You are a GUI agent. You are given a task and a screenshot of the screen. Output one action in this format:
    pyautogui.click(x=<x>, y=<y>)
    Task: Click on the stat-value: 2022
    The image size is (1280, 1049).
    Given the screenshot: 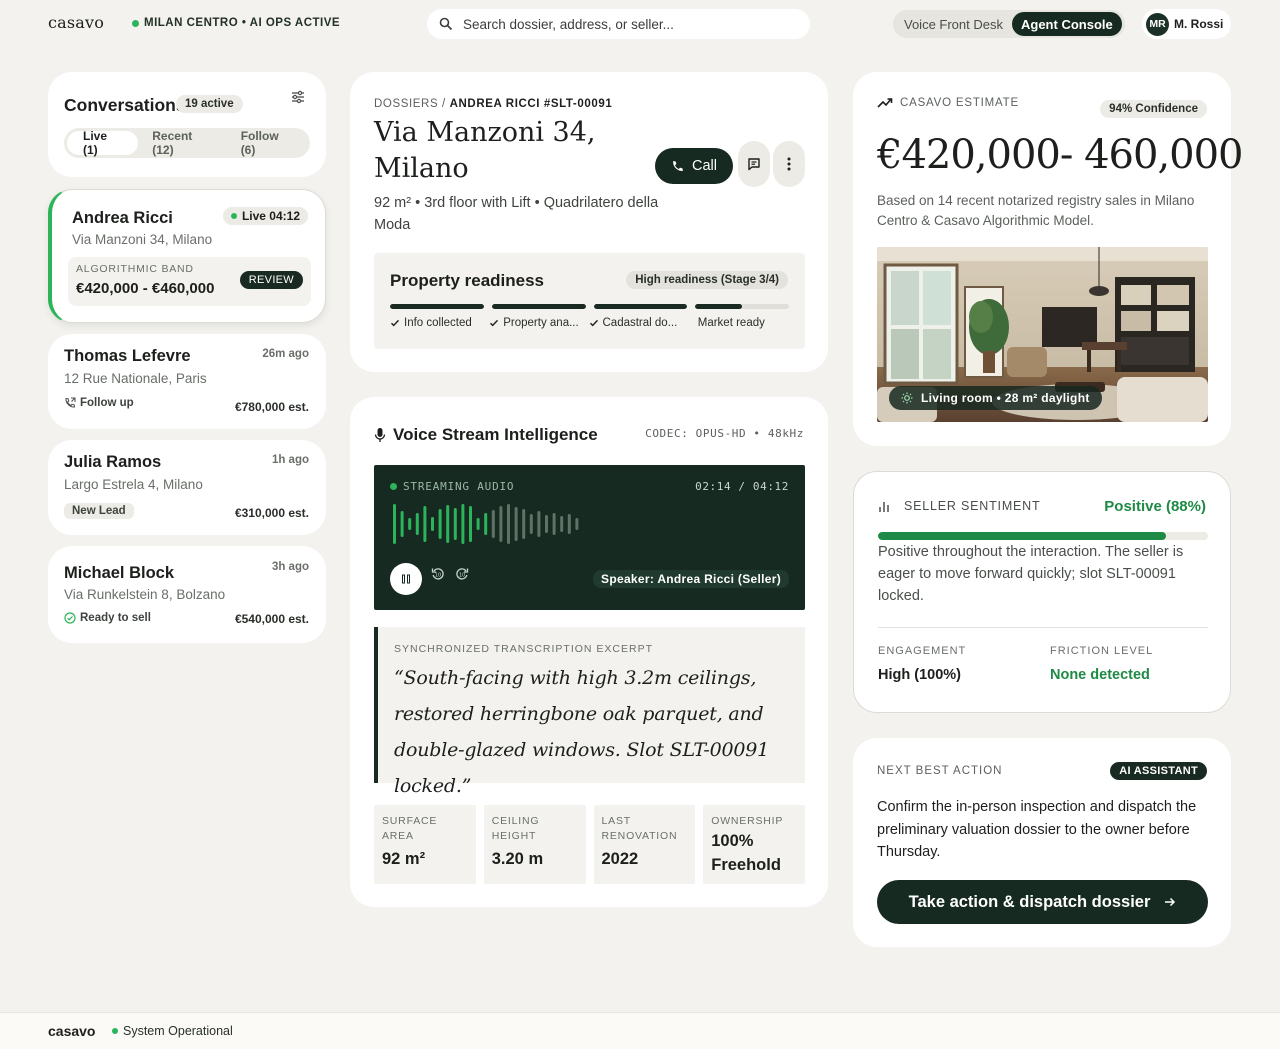 What is the action you would take?
    pyautogui.click(x=620, y=859)
    